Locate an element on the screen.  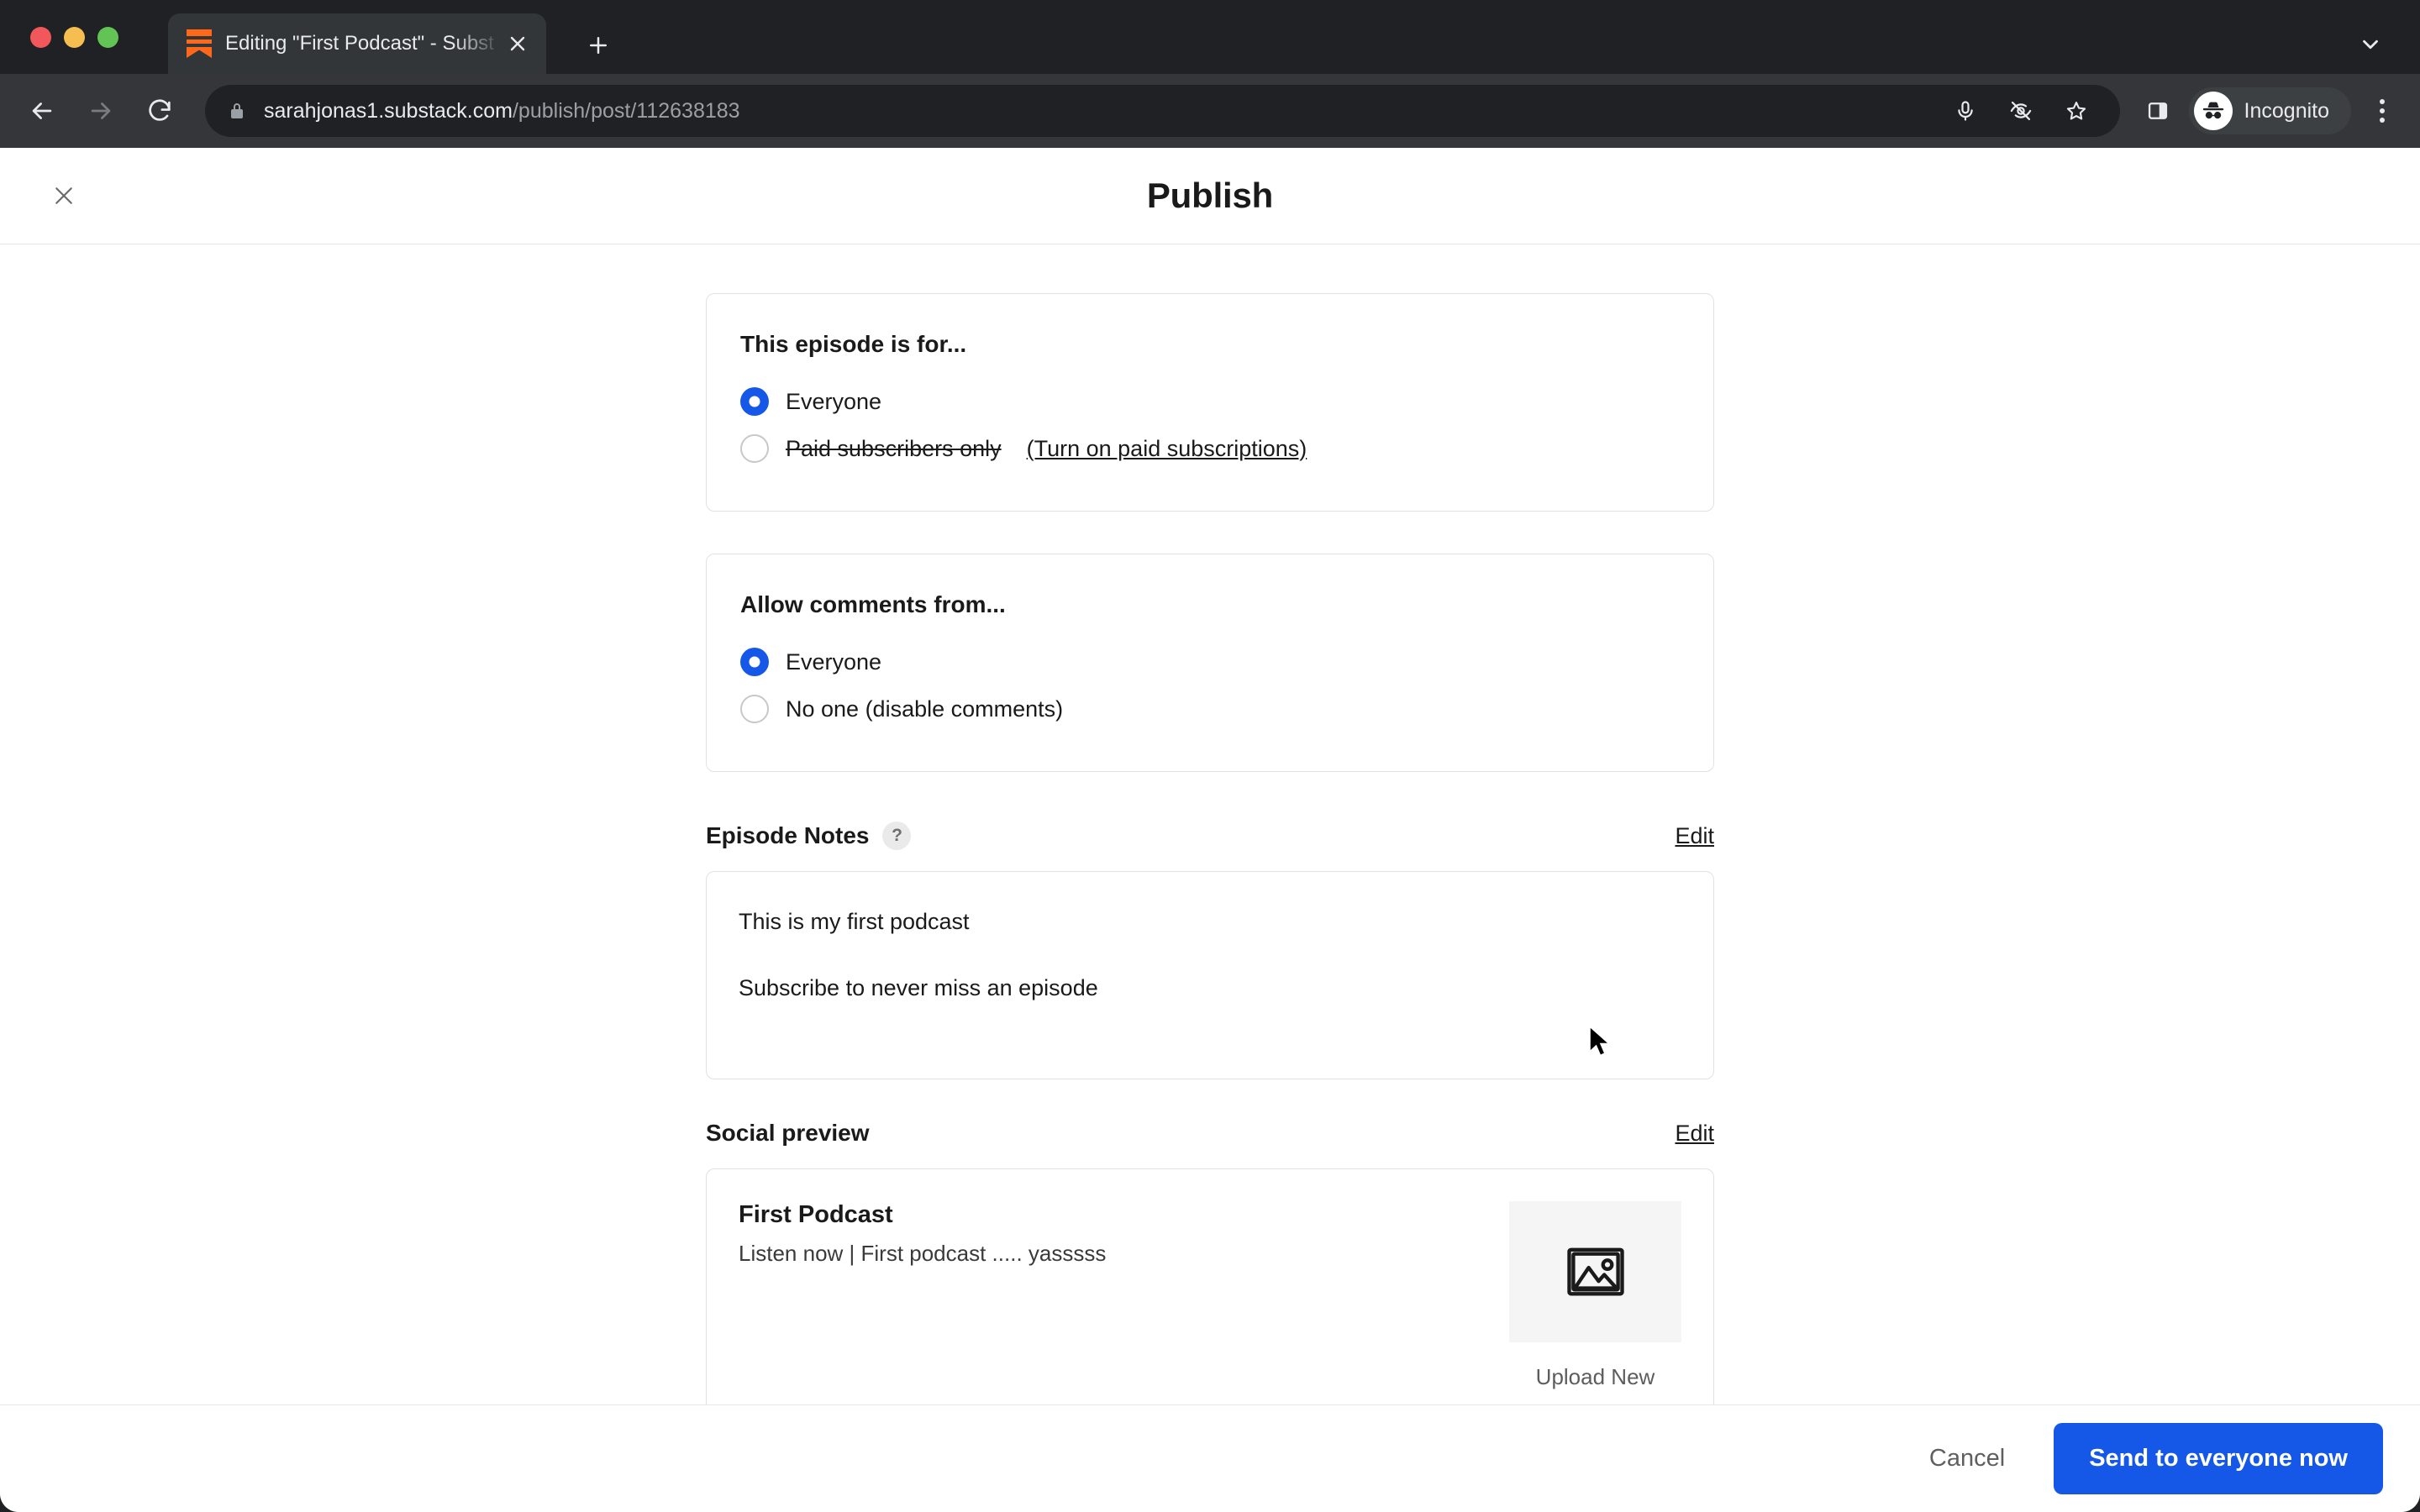
episode-notes-line: Subscribe to never miss an episode is located at coordinates (918, 988).